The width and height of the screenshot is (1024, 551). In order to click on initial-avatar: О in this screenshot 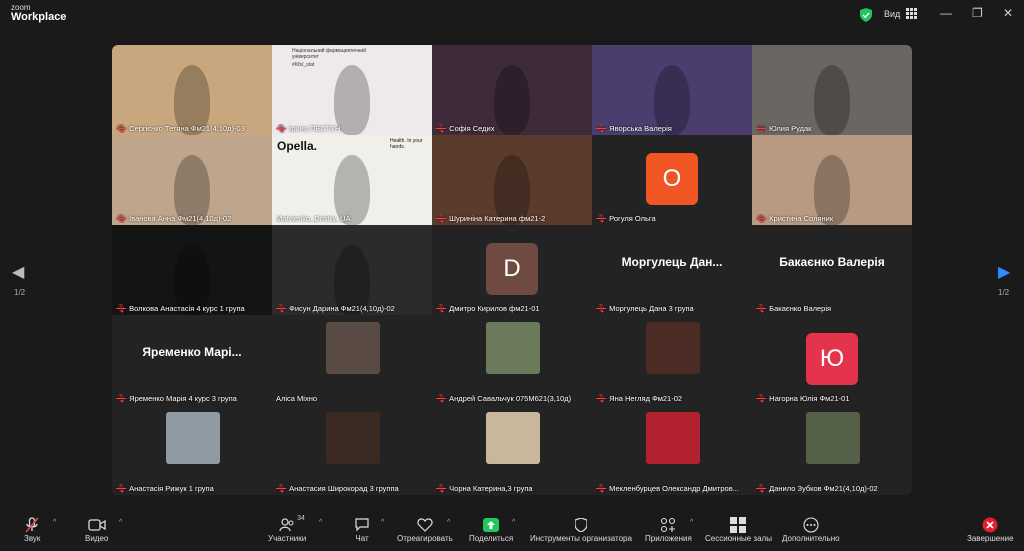, I will do `click(672, 179)`.